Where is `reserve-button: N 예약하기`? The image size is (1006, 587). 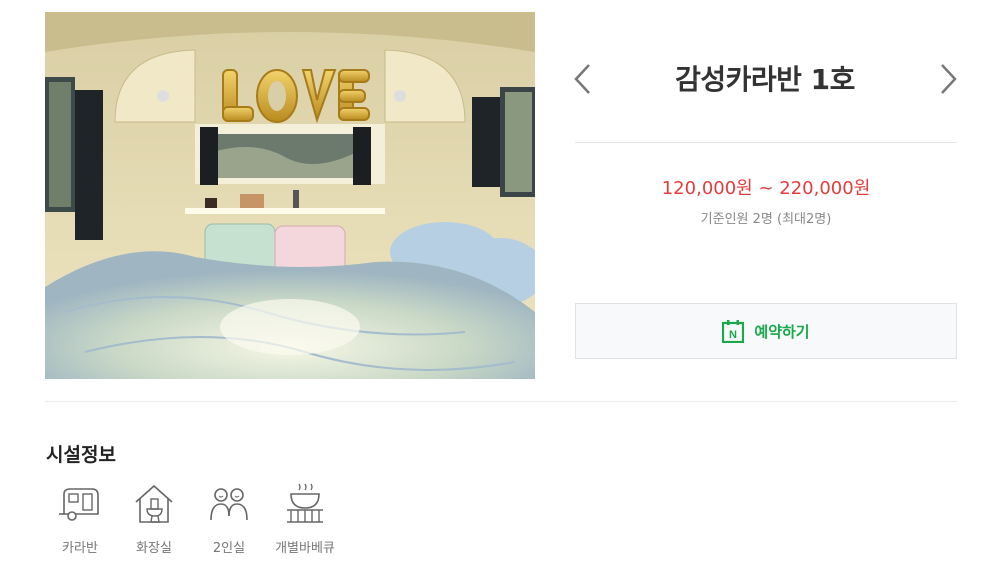 reserve-button: N 예약하기 is located at coordinates (766, 331).